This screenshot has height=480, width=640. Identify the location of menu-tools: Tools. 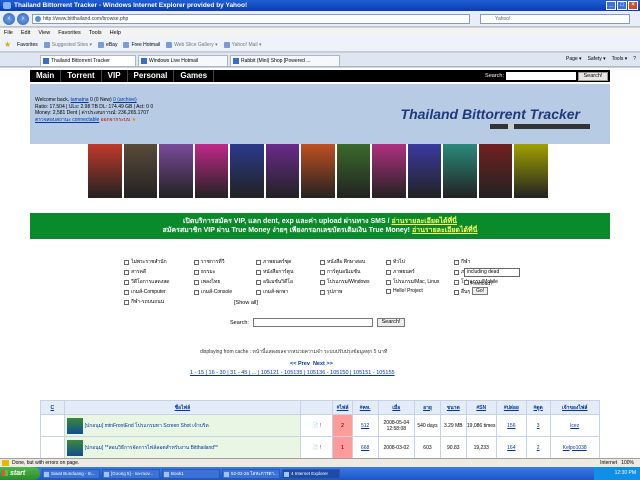
(95, 33).